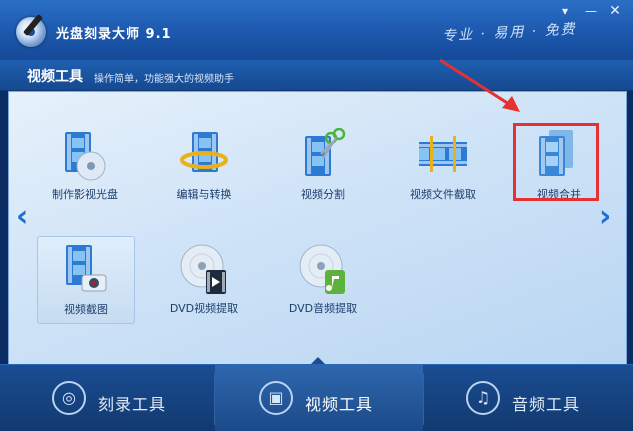 Image resolution: width=633 pixels, height=431 pixels. I want to click on film-camera-icon, so click(86, 271).